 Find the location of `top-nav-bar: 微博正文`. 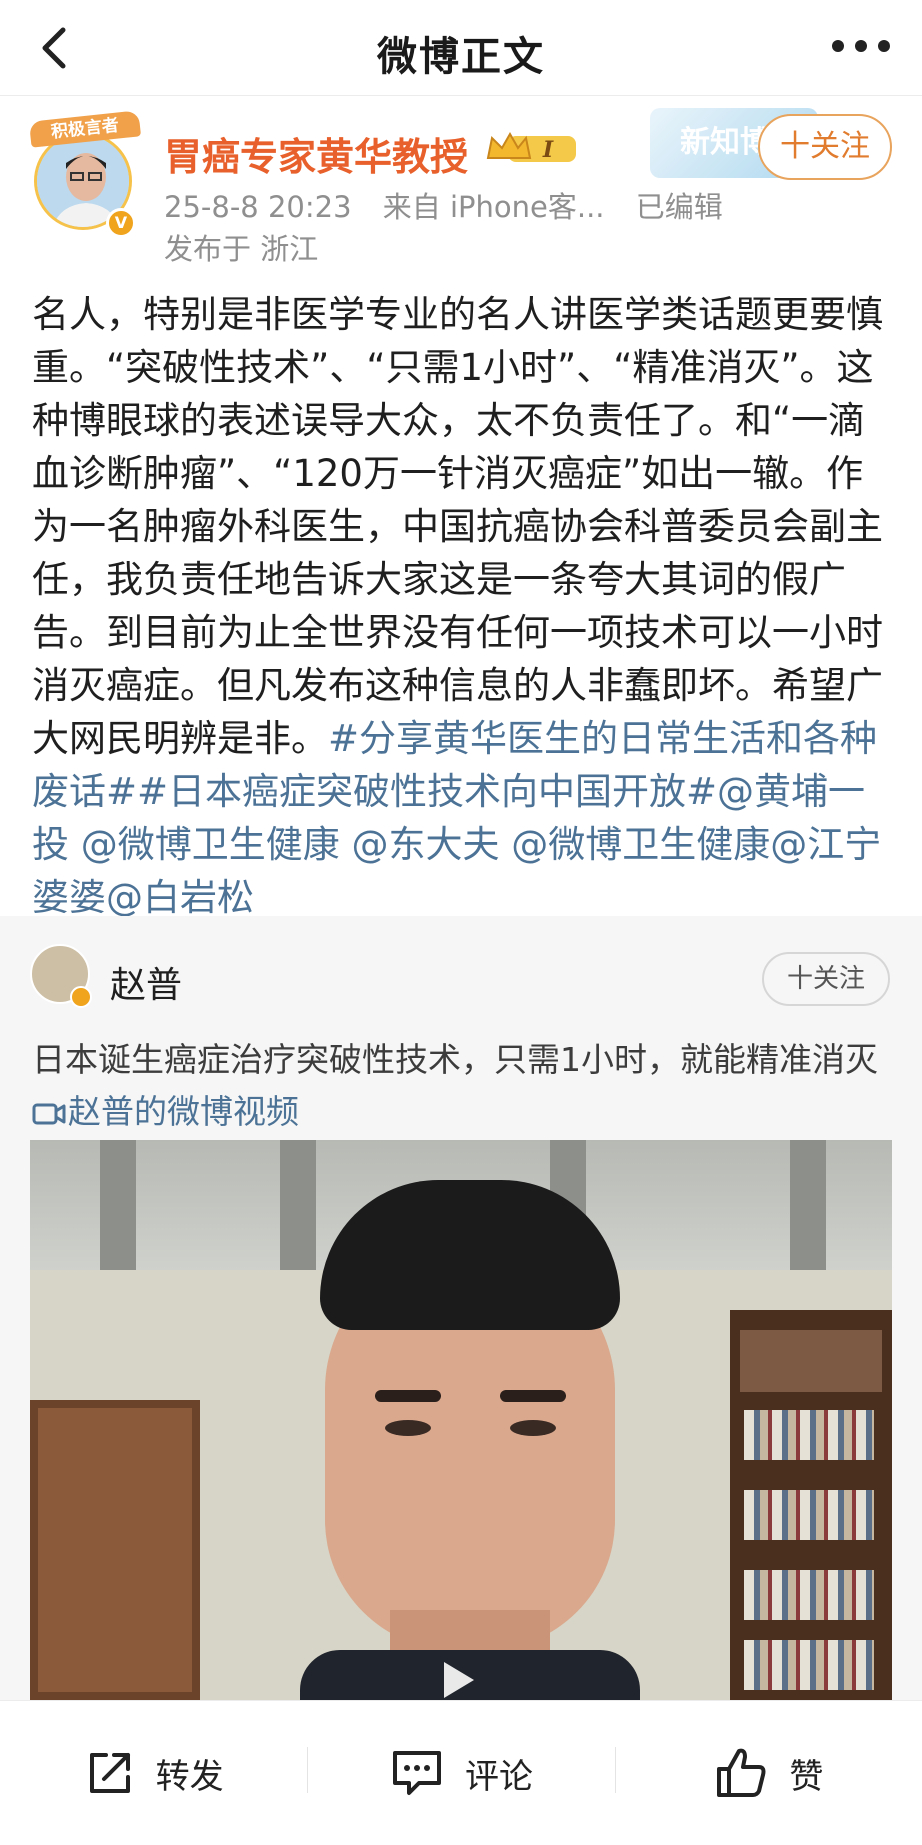

top-nav-bar: 微博正文 is located at coordinates (461, 48).